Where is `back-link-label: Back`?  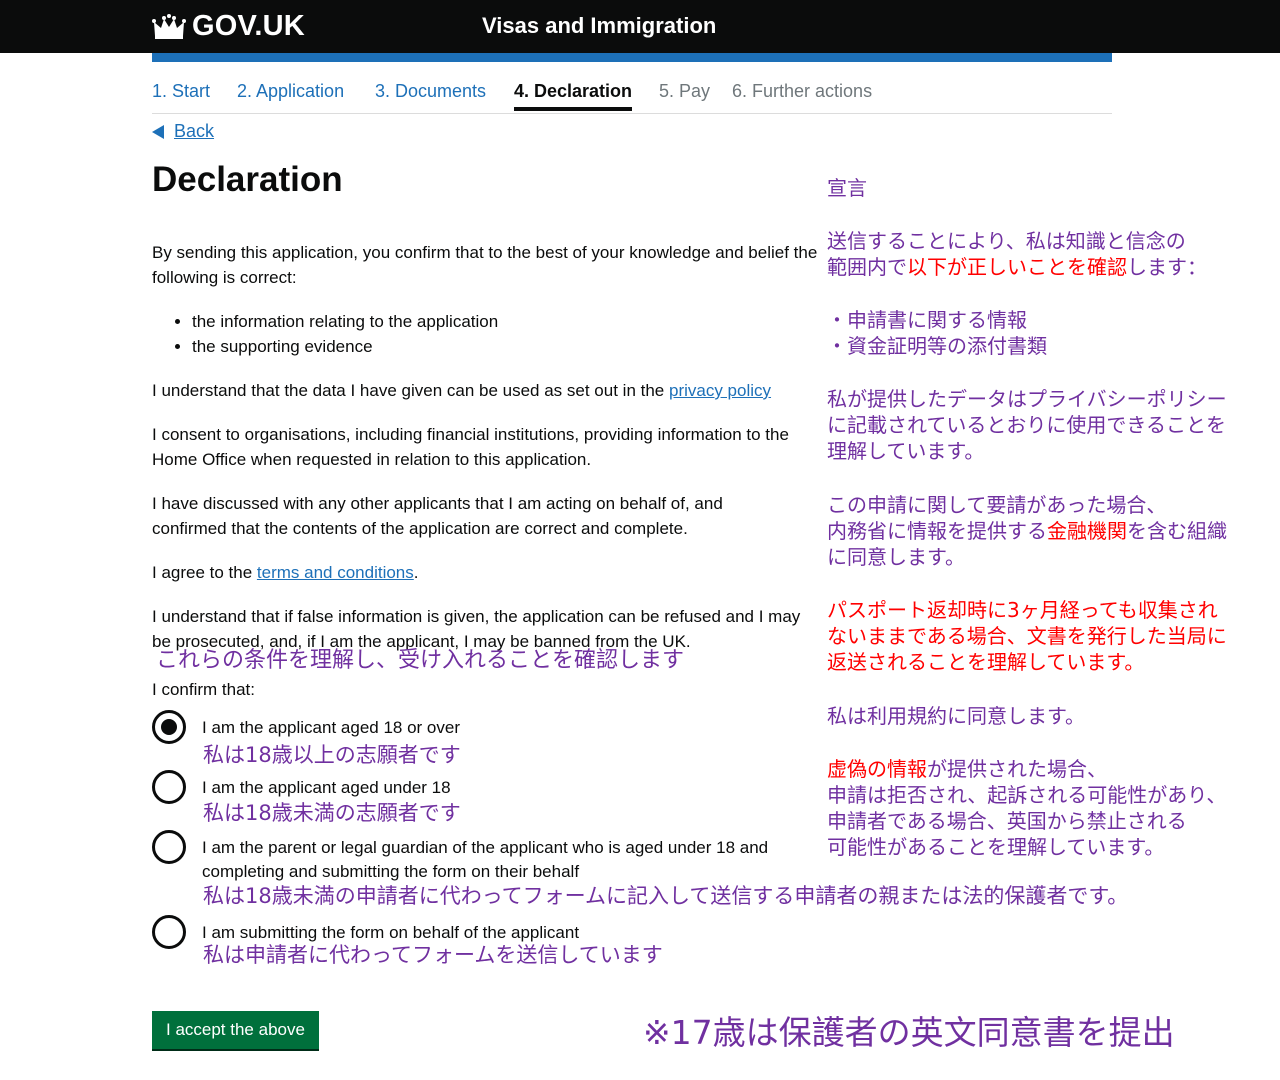
back-link-label: Back is located at coordinates (194, 131).